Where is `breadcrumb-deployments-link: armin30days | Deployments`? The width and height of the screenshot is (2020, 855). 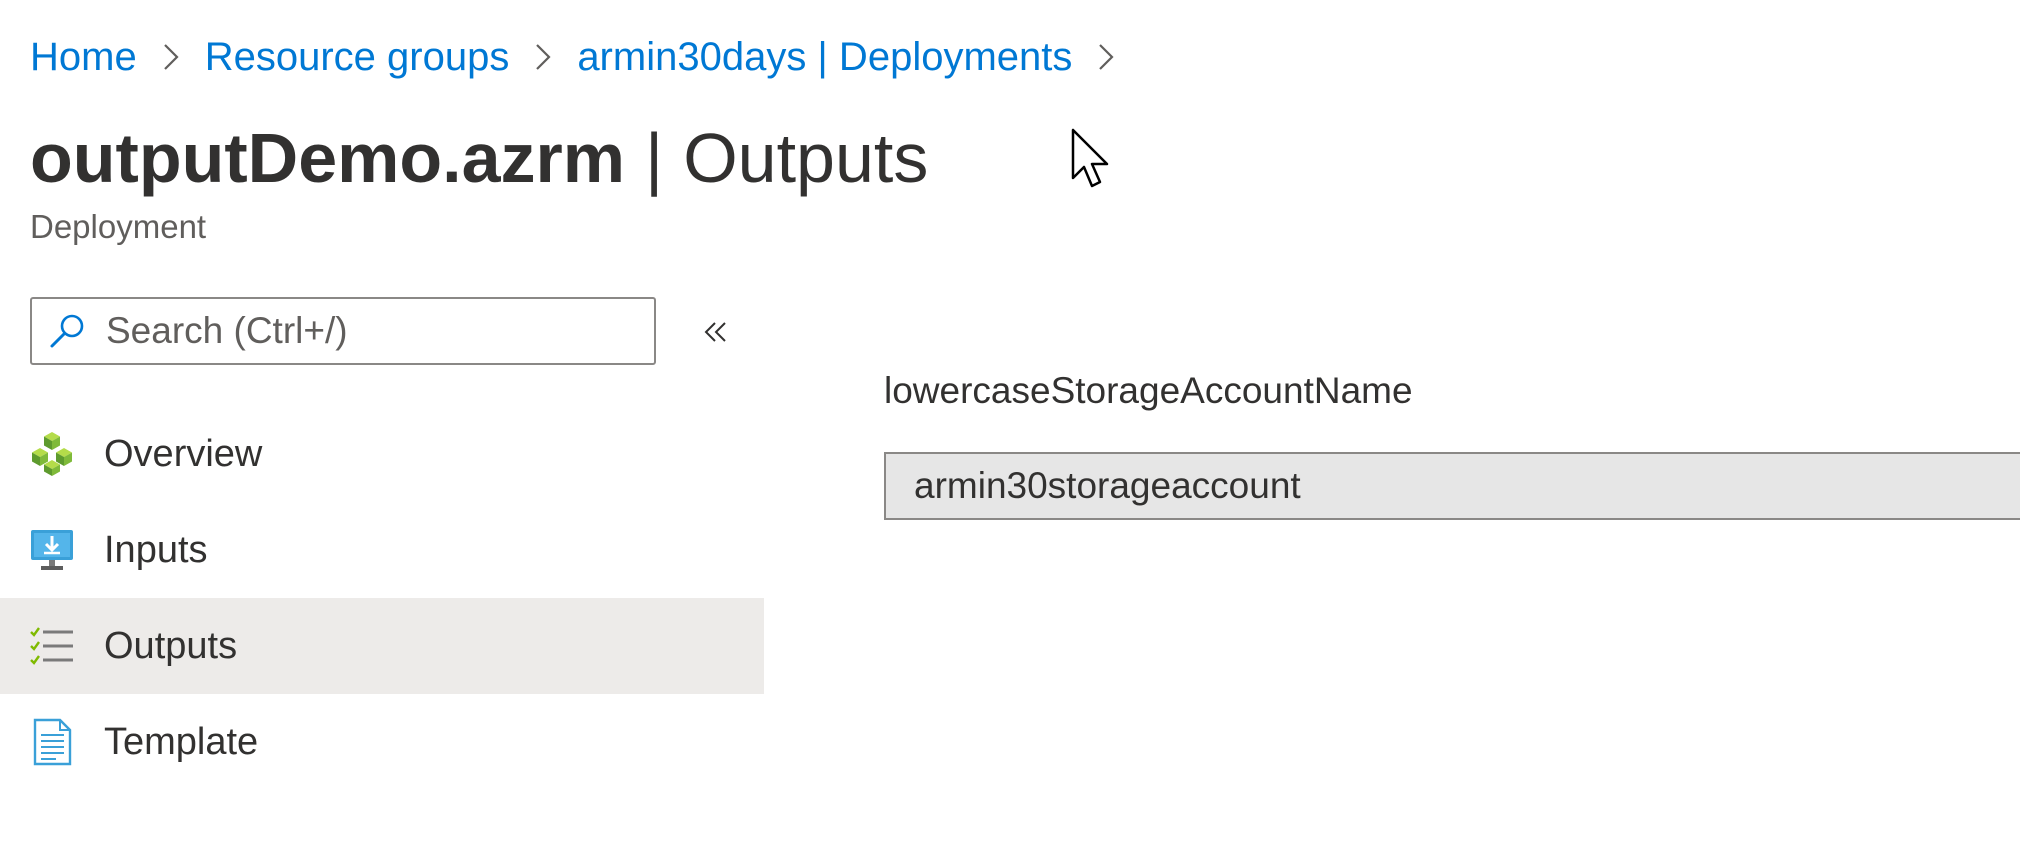
breadcrumb-deployments-link: armin30days | Deployments is located at coordinates (824, 57).